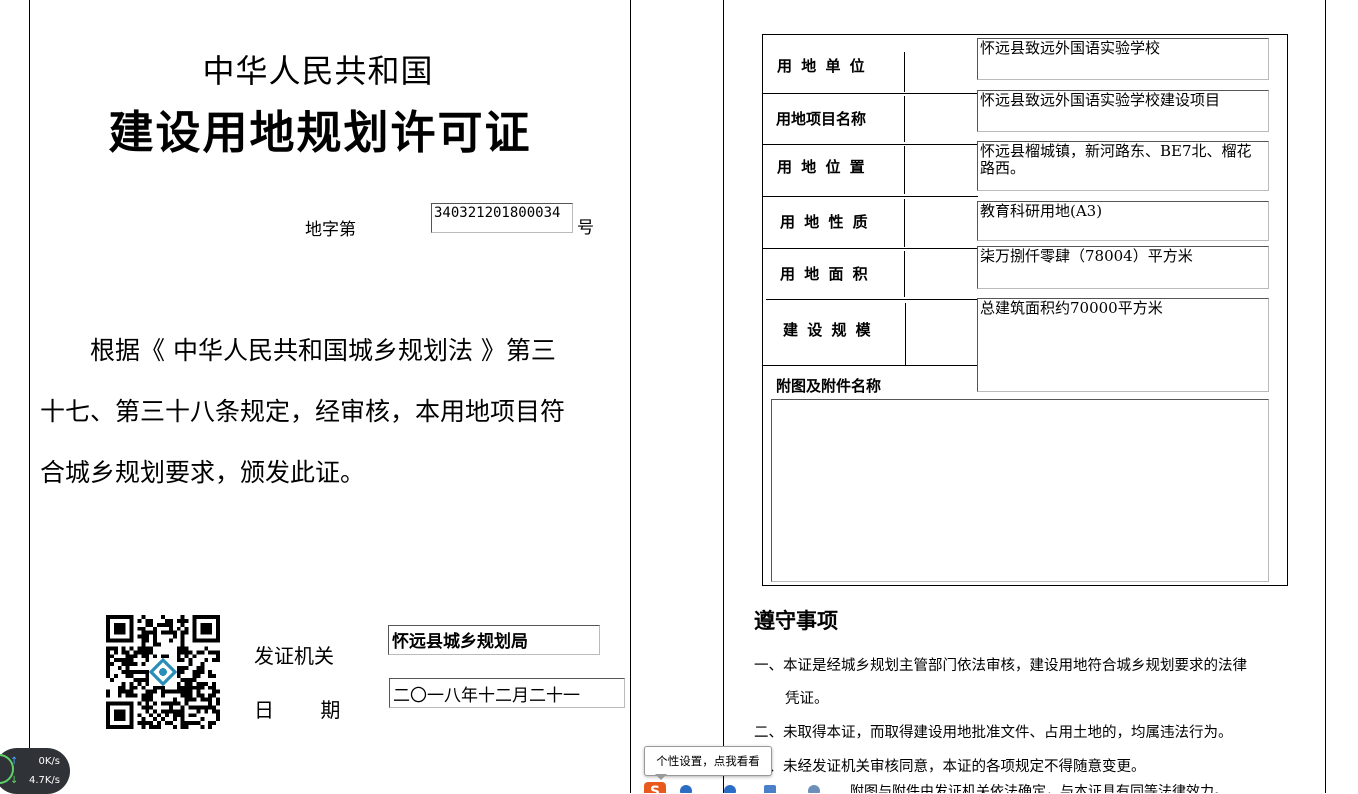 The width and height of the screenshot is (1358, 794). Describe the element at coordinates (44, 780) in the screenshot. I see `download-speed: 4.7K/s` at that location.